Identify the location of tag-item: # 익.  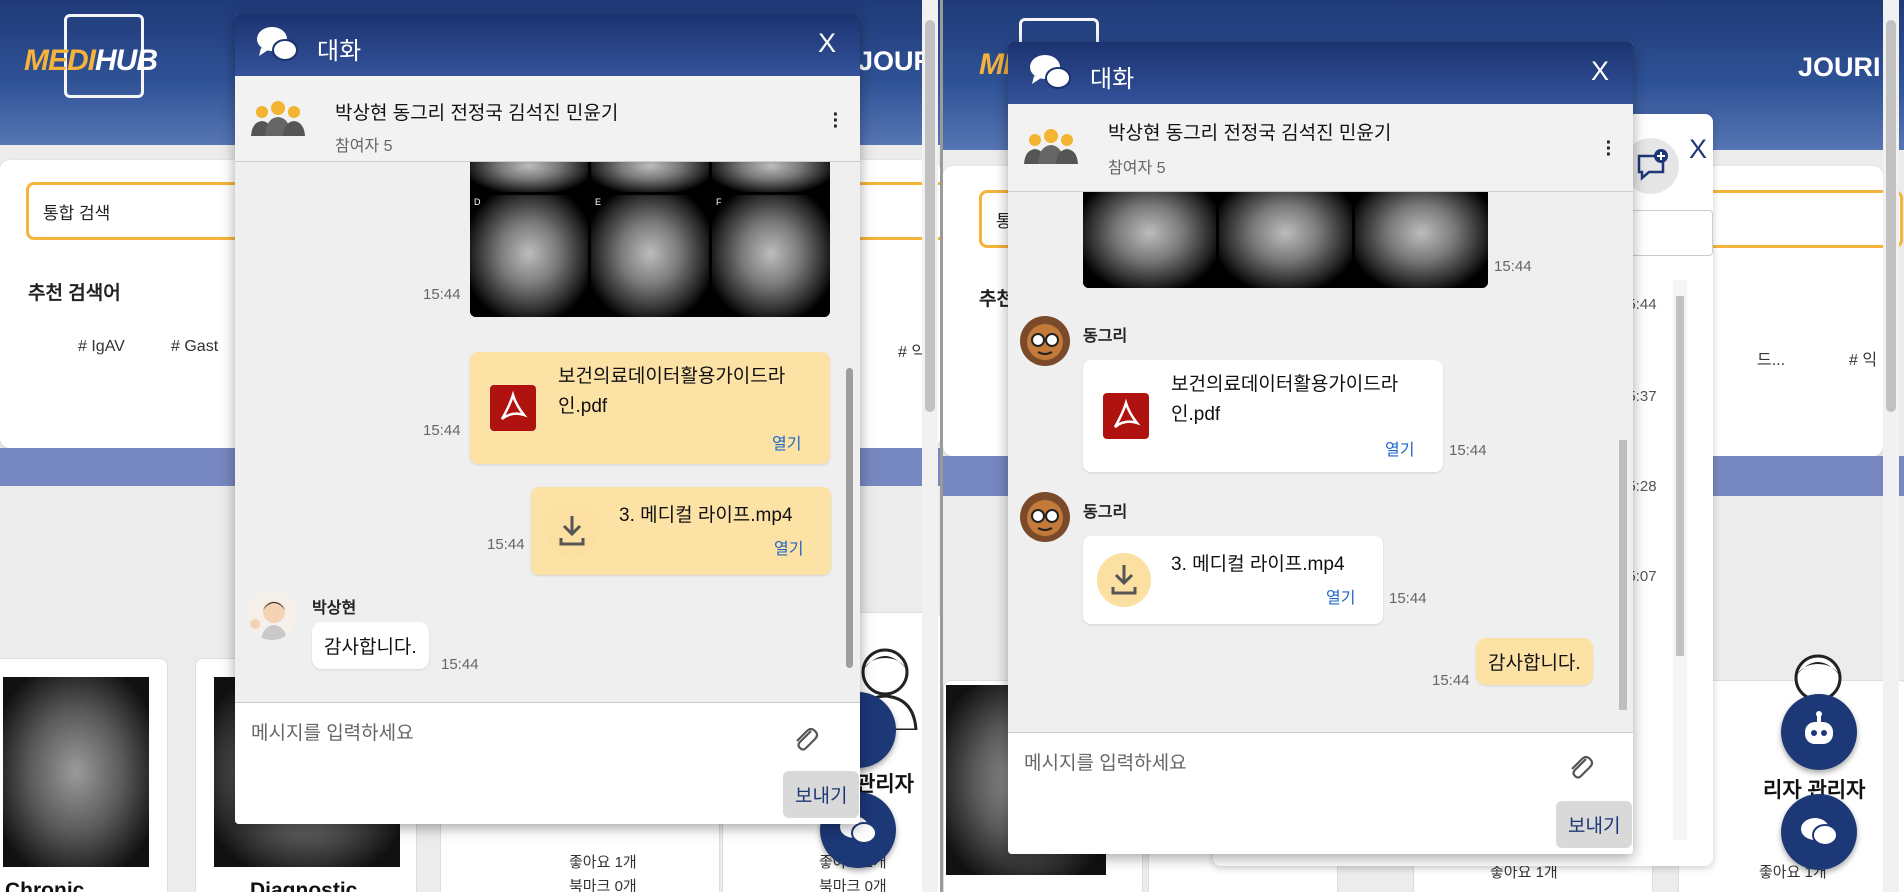
(1863, 358).